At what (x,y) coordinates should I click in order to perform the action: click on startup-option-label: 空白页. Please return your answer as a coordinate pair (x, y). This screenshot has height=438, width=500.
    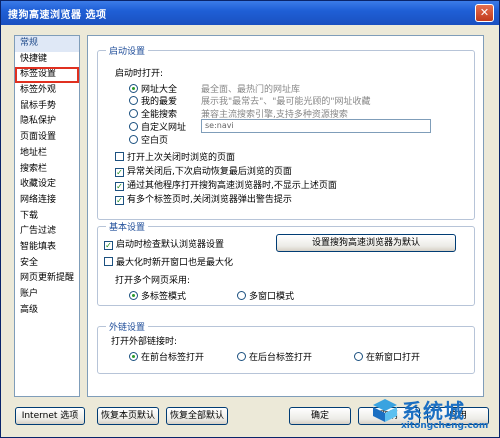
    Looking at the image, I should click on (155, 141).